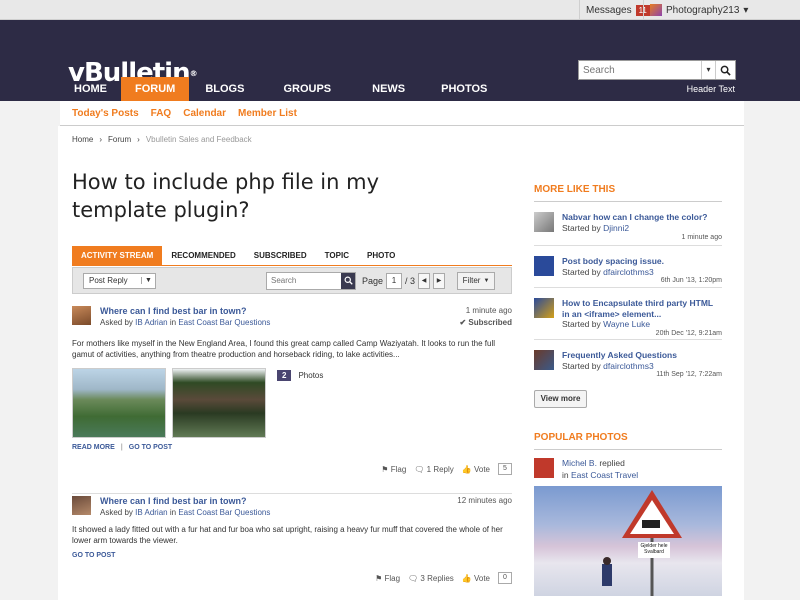 This screenshot has height=600, width=800. Describe the element at coordinates (280, 255) in the screenshot. I see `tab-subscribed: SUBSCRIBED` at that location.